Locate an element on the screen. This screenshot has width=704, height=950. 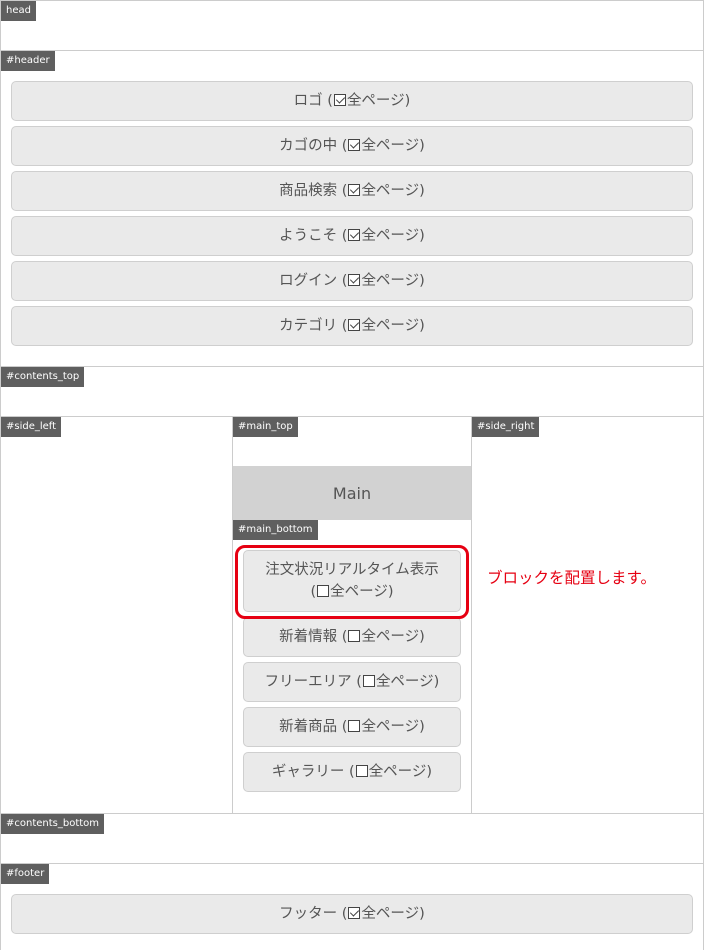
block-label: ログイン (全ページ) is located at coordinates (352, 281).